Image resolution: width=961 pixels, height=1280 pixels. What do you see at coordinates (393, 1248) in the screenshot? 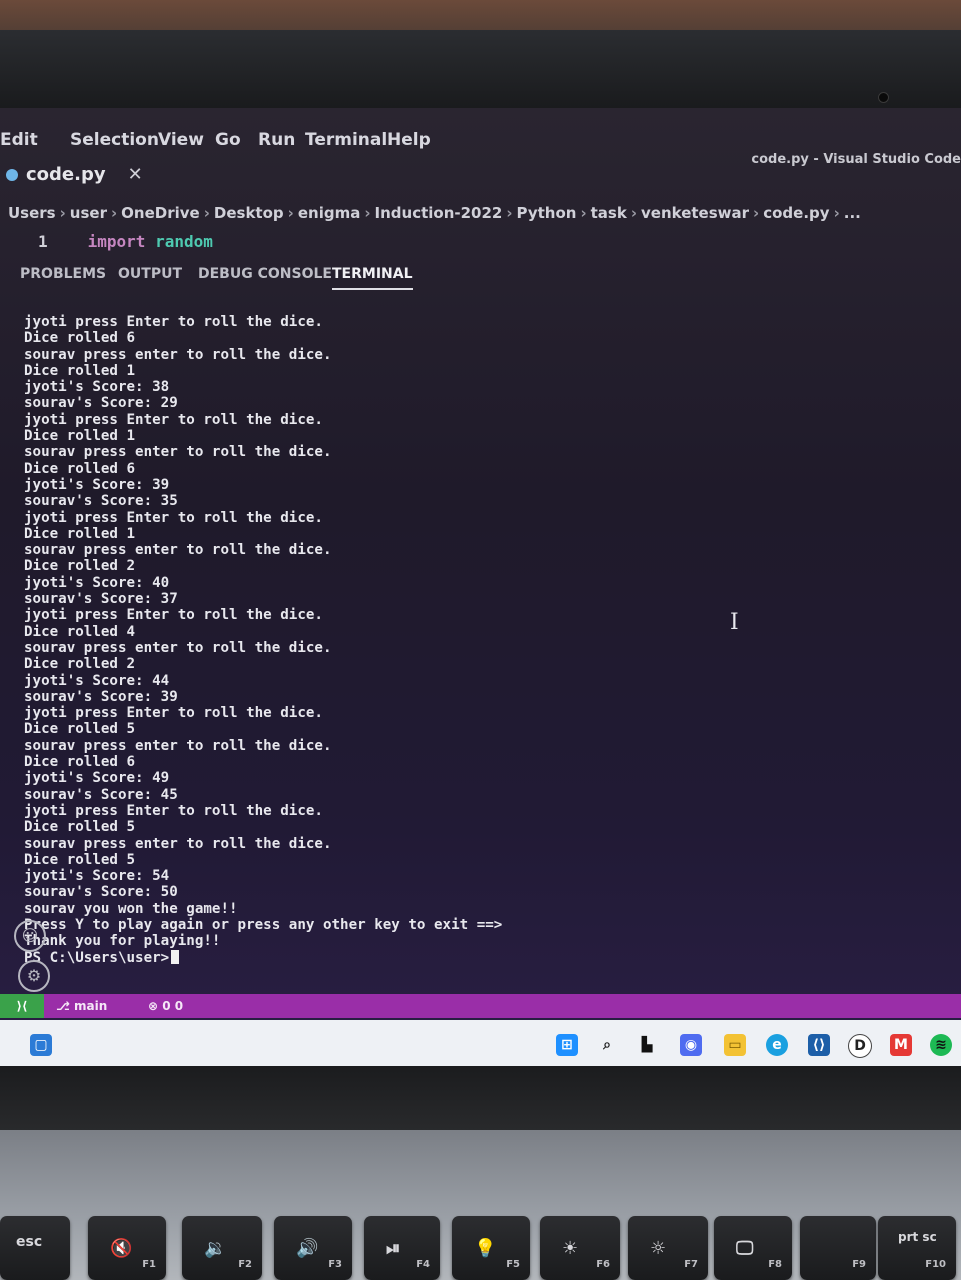
I see `play-pause-icon: ⏯` at bounding box center [393, 1248].